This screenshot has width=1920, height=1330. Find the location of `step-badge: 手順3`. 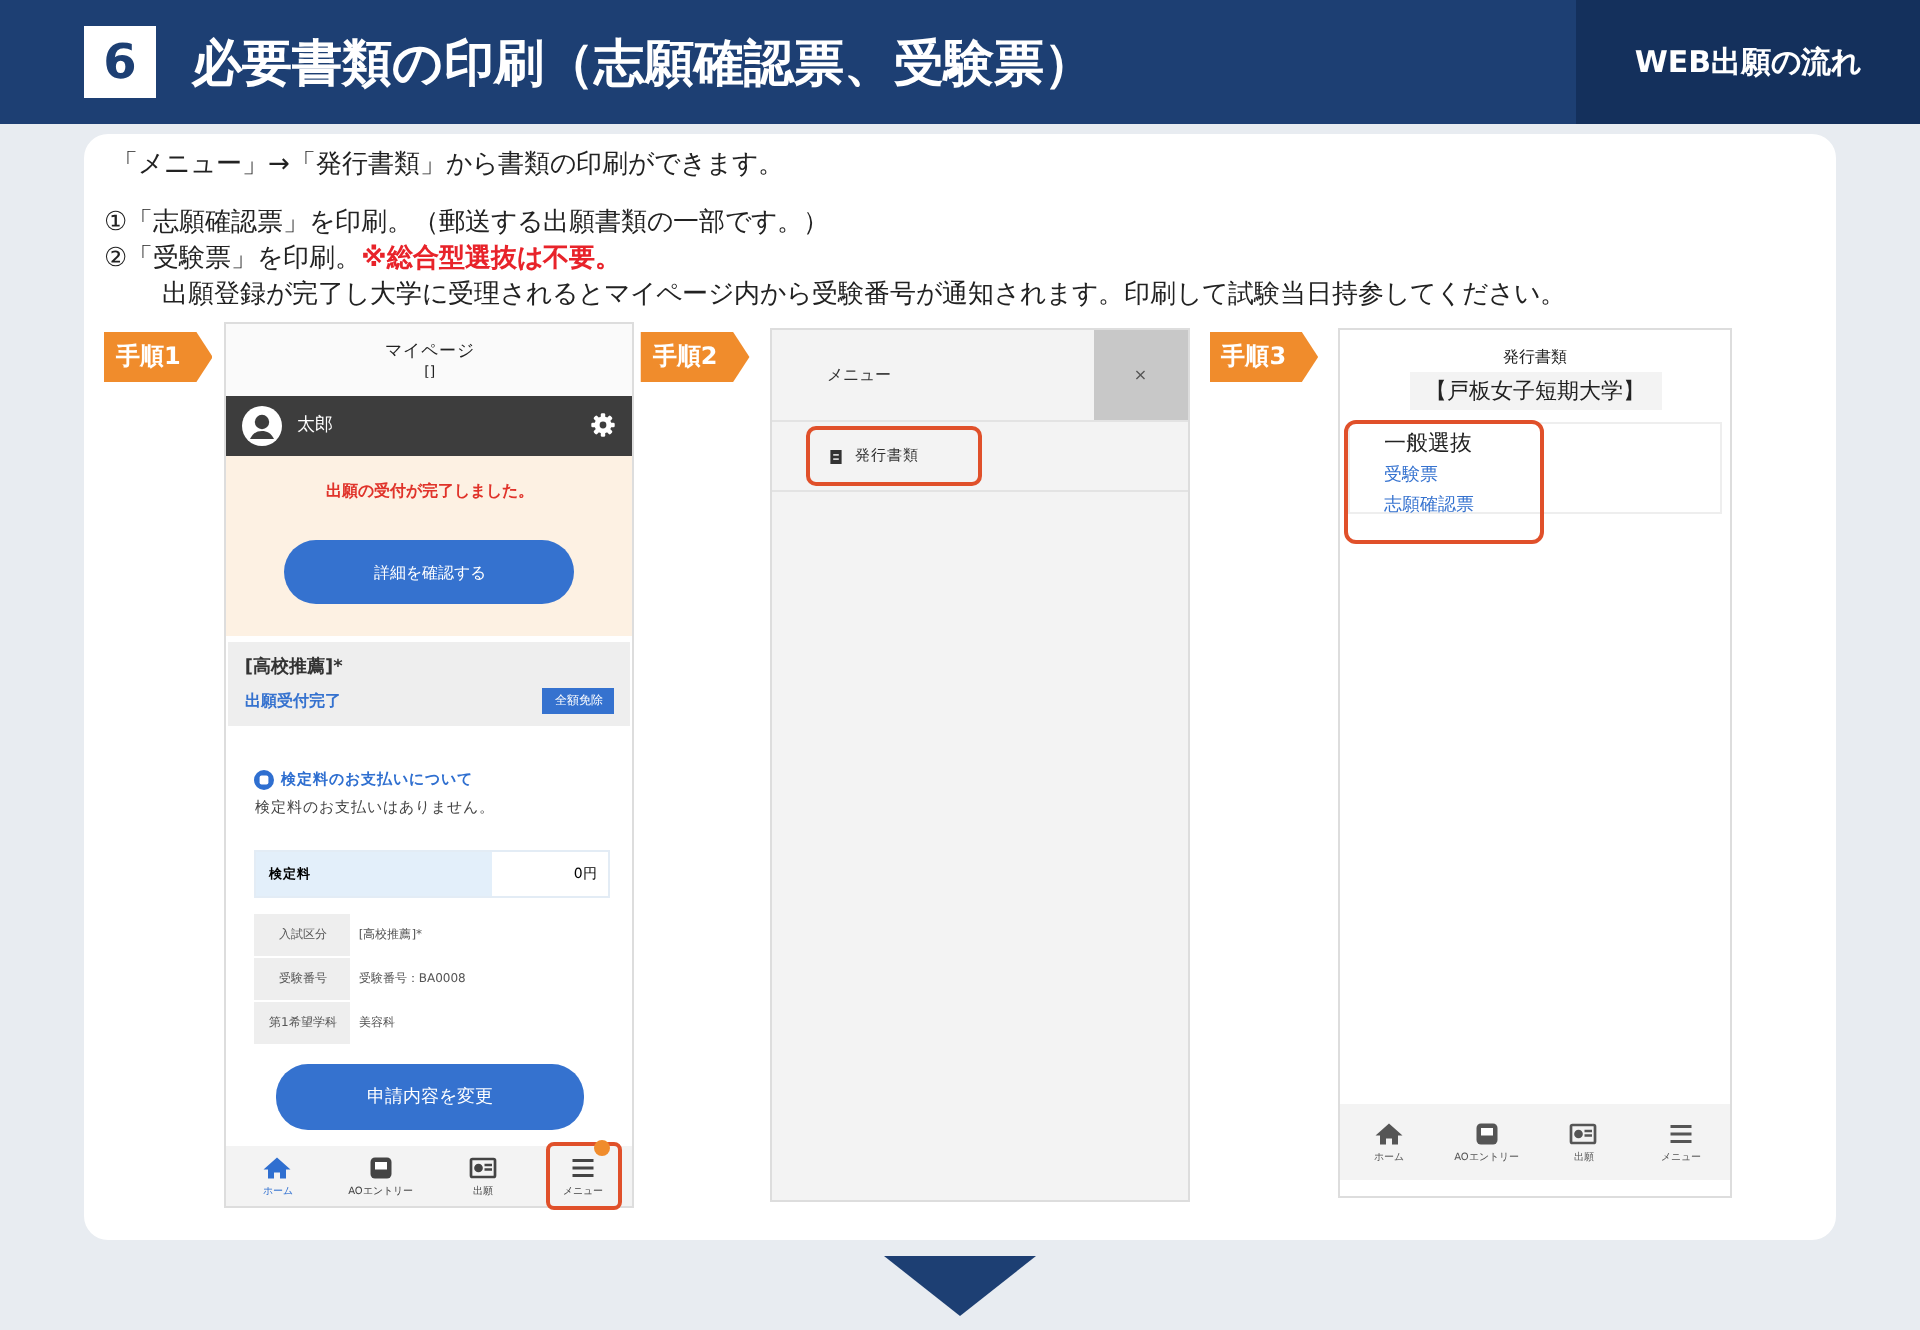

step-badge: 手順3 is located at coordinates (1264, 357).